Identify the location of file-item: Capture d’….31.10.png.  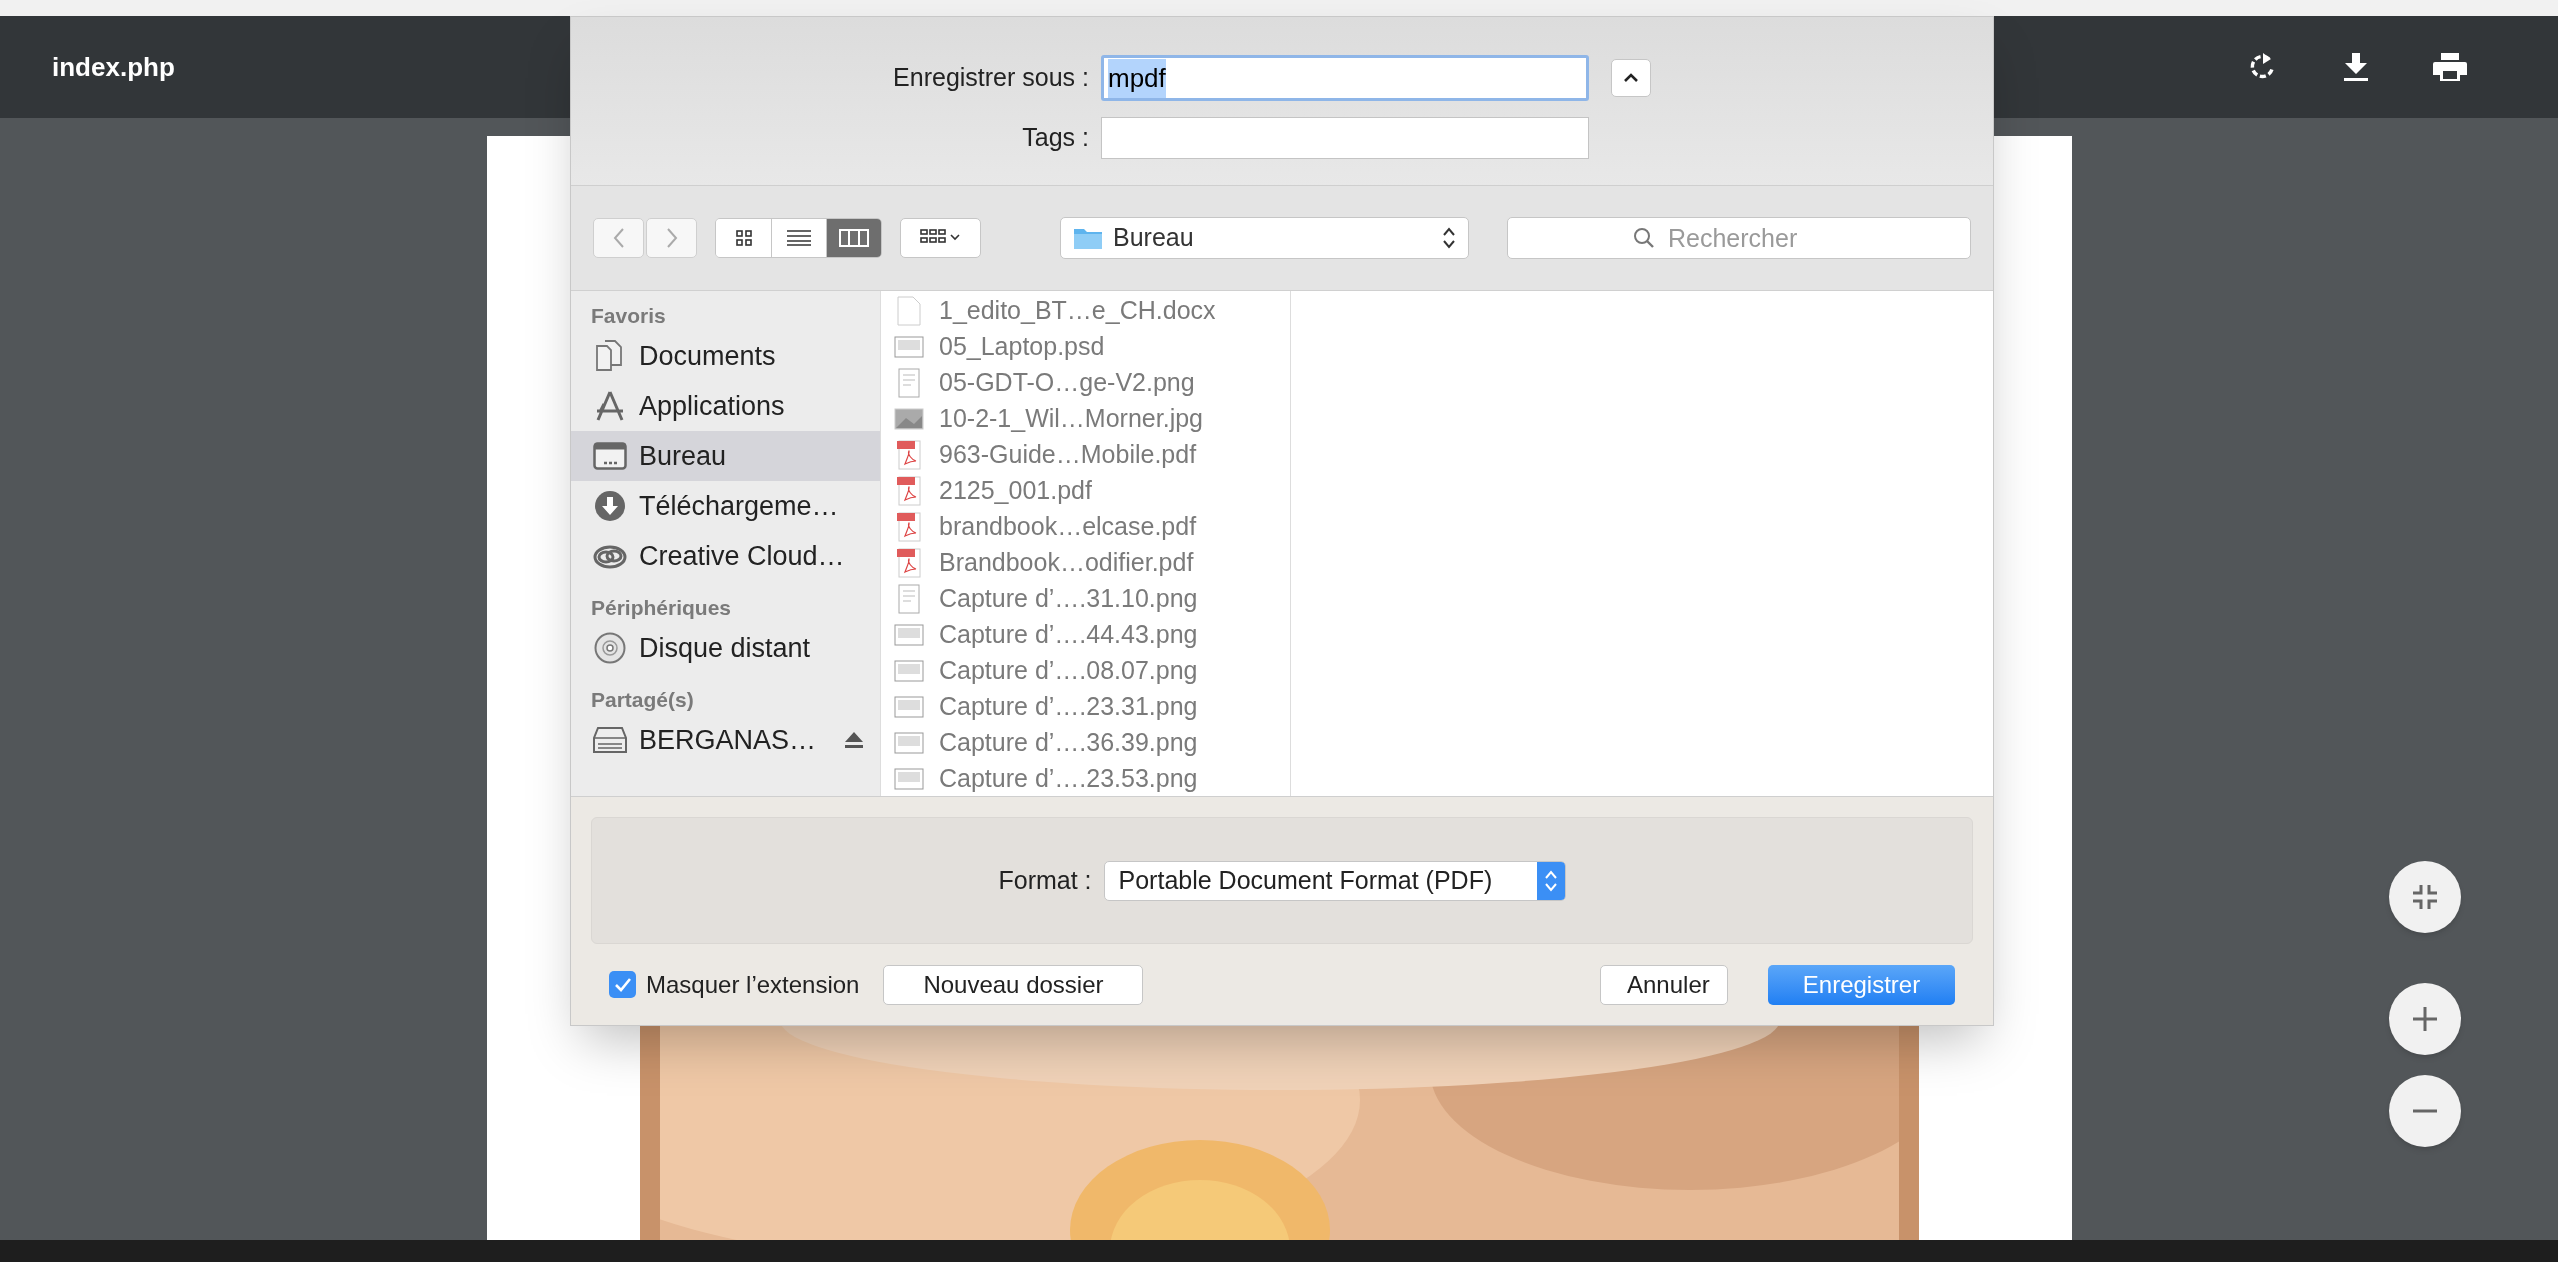
(1085, 599).